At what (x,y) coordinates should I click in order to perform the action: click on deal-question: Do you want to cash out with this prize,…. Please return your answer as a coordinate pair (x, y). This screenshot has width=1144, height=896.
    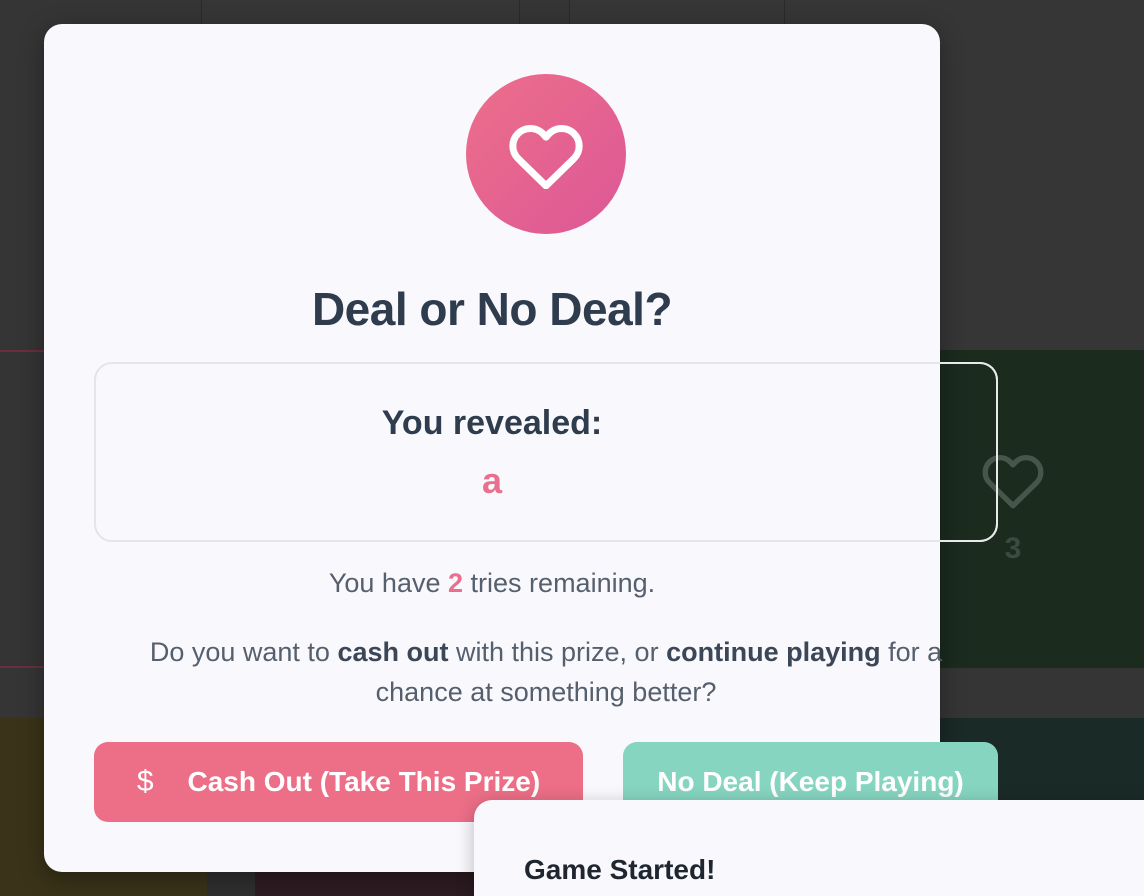
    Looking at the image, I should click on (546, 672).